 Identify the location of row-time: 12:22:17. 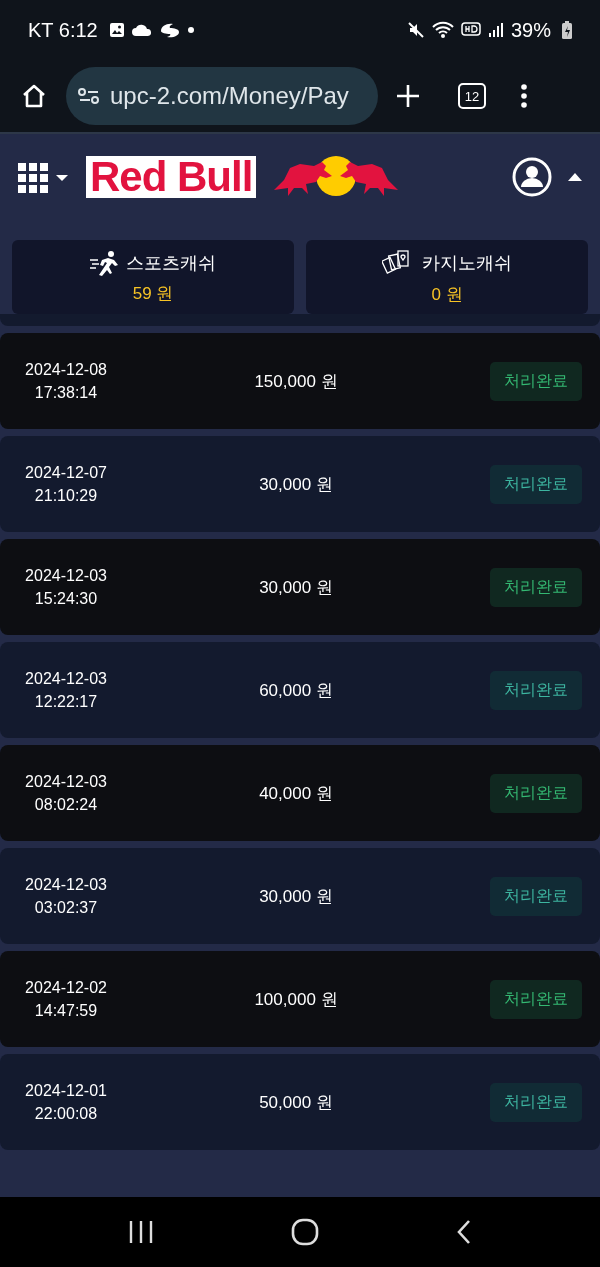
(66, 701).